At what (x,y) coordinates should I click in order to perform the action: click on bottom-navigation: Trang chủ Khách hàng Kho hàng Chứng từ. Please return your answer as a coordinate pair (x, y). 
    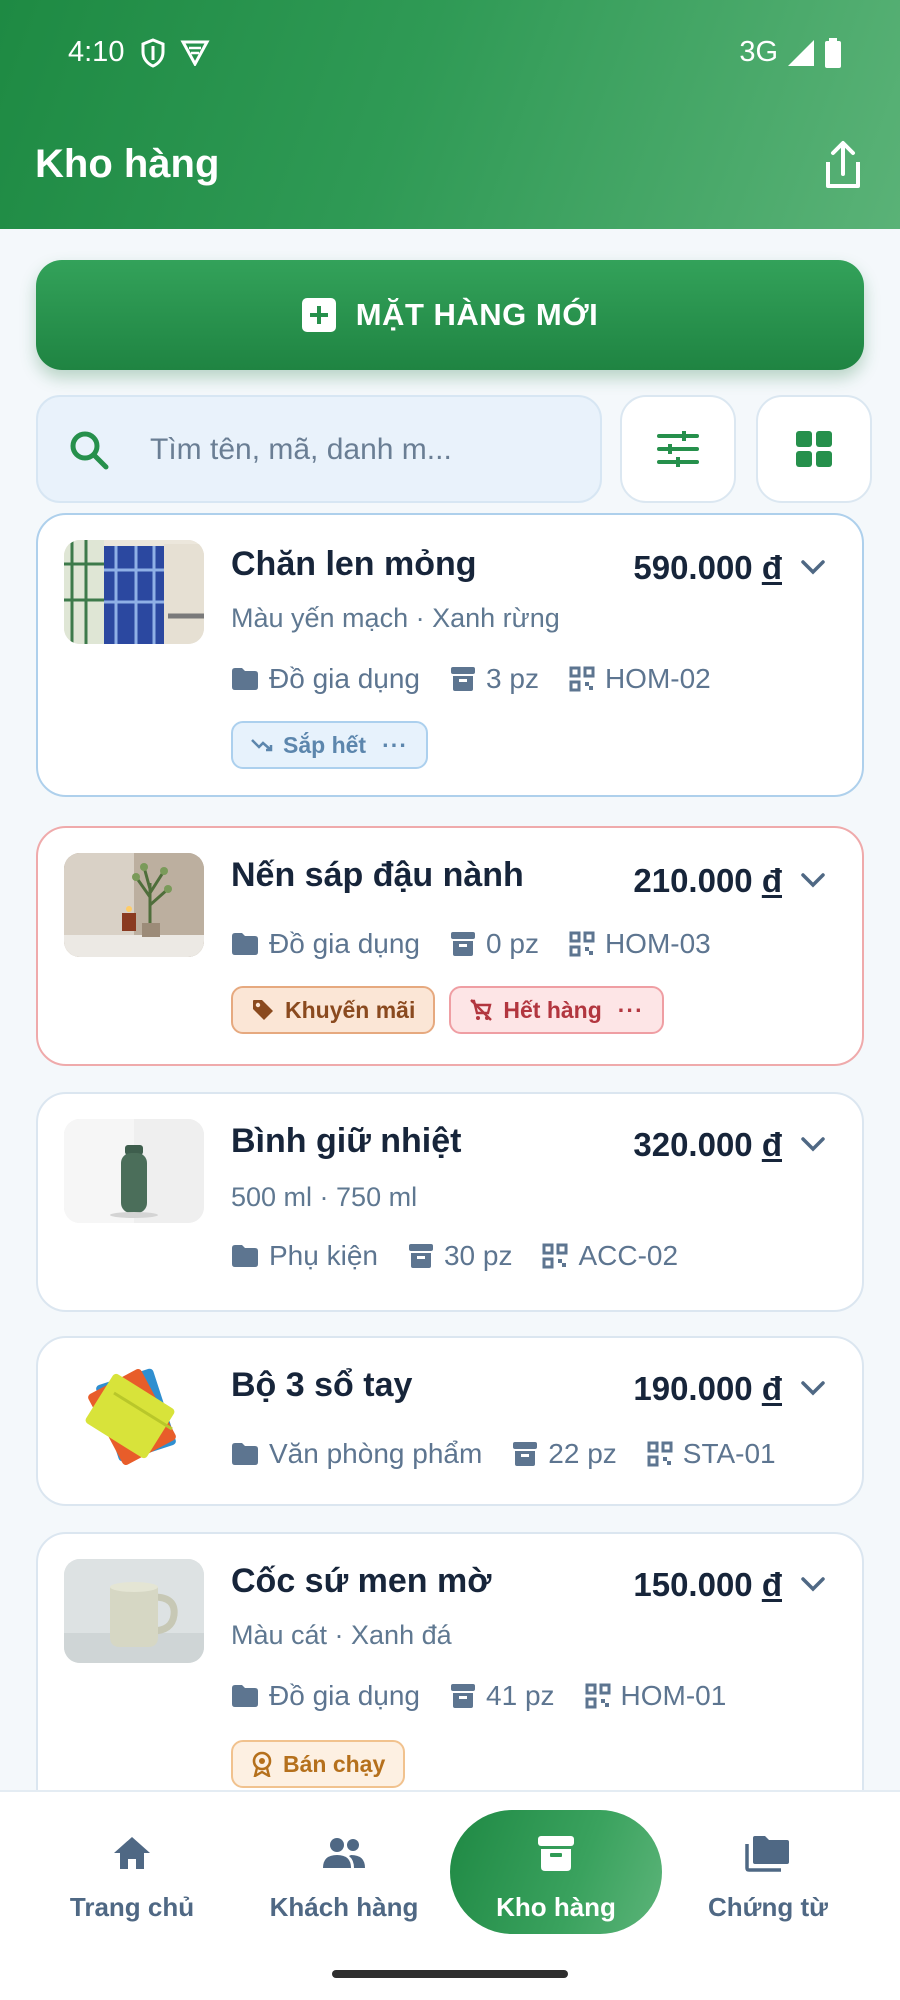
    Looking at the image, I should click on (450, 1895).